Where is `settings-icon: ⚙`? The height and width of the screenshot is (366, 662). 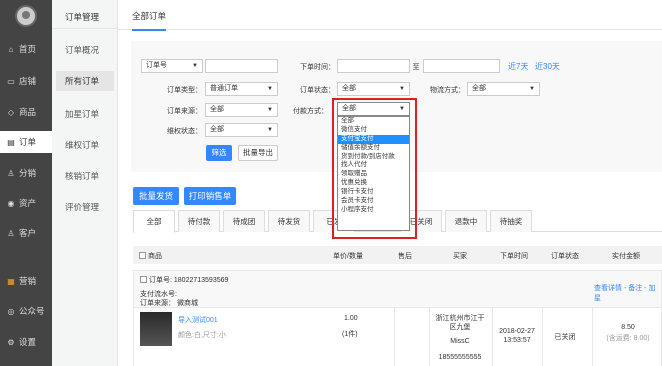 settings-icon: ⚙ is located at coordinates (11, 342).